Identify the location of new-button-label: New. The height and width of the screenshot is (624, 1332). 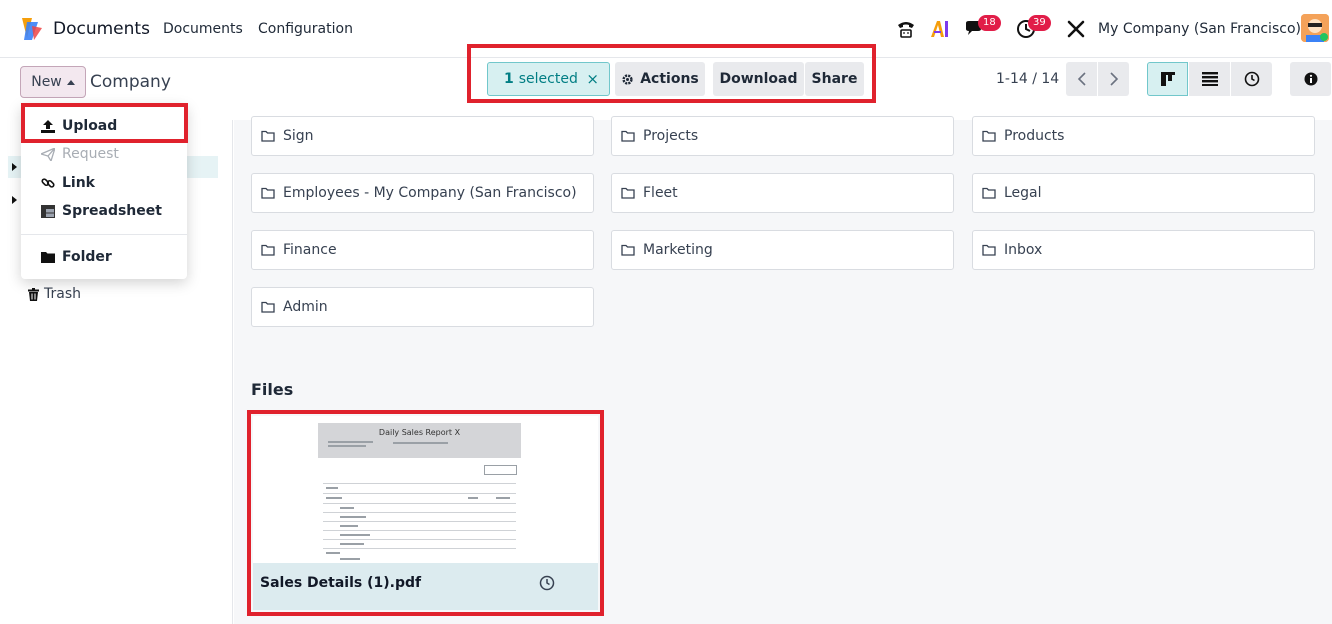
(46, 82).